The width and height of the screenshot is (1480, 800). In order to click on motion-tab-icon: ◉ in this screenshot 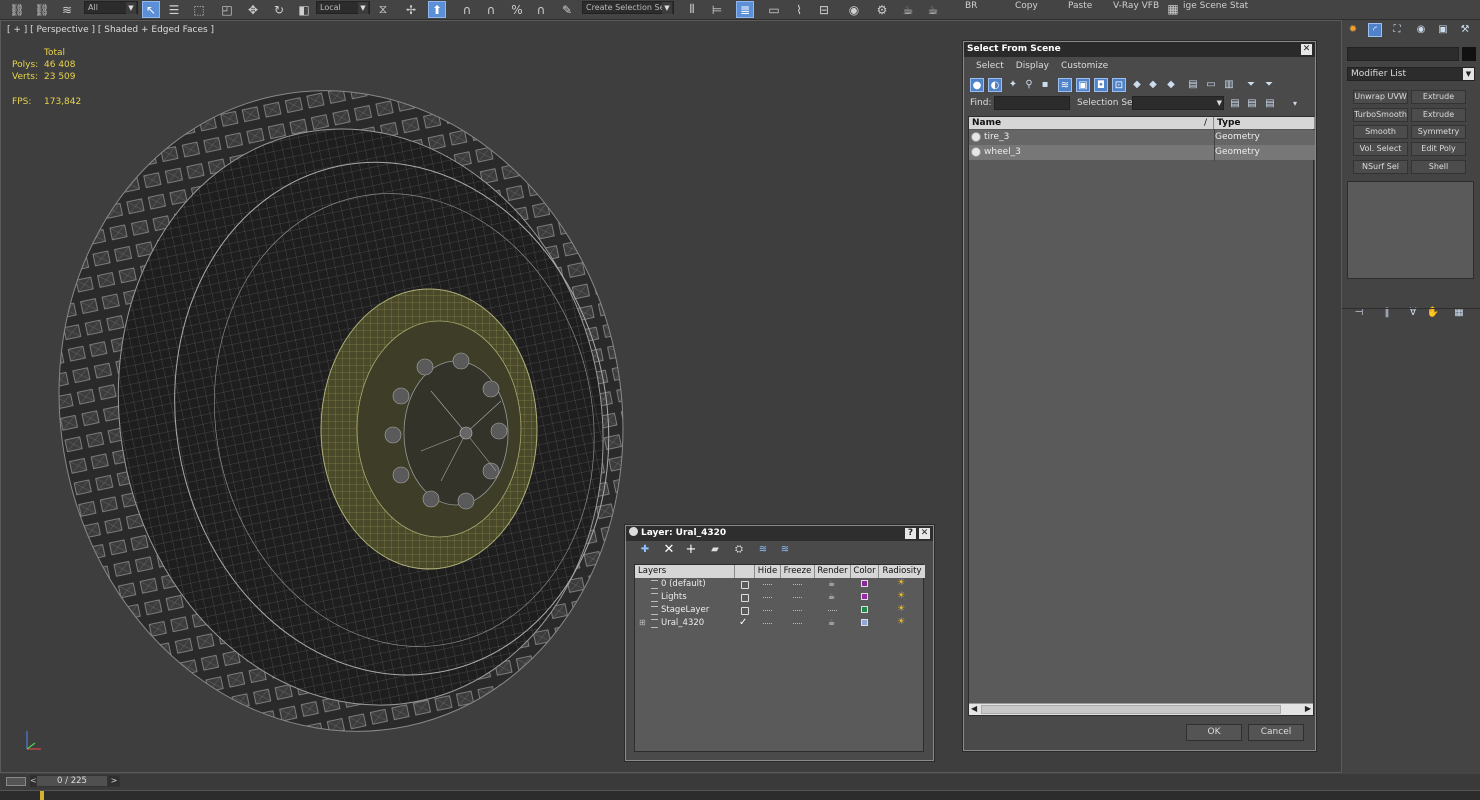, I will do `click(1421, 30)`.